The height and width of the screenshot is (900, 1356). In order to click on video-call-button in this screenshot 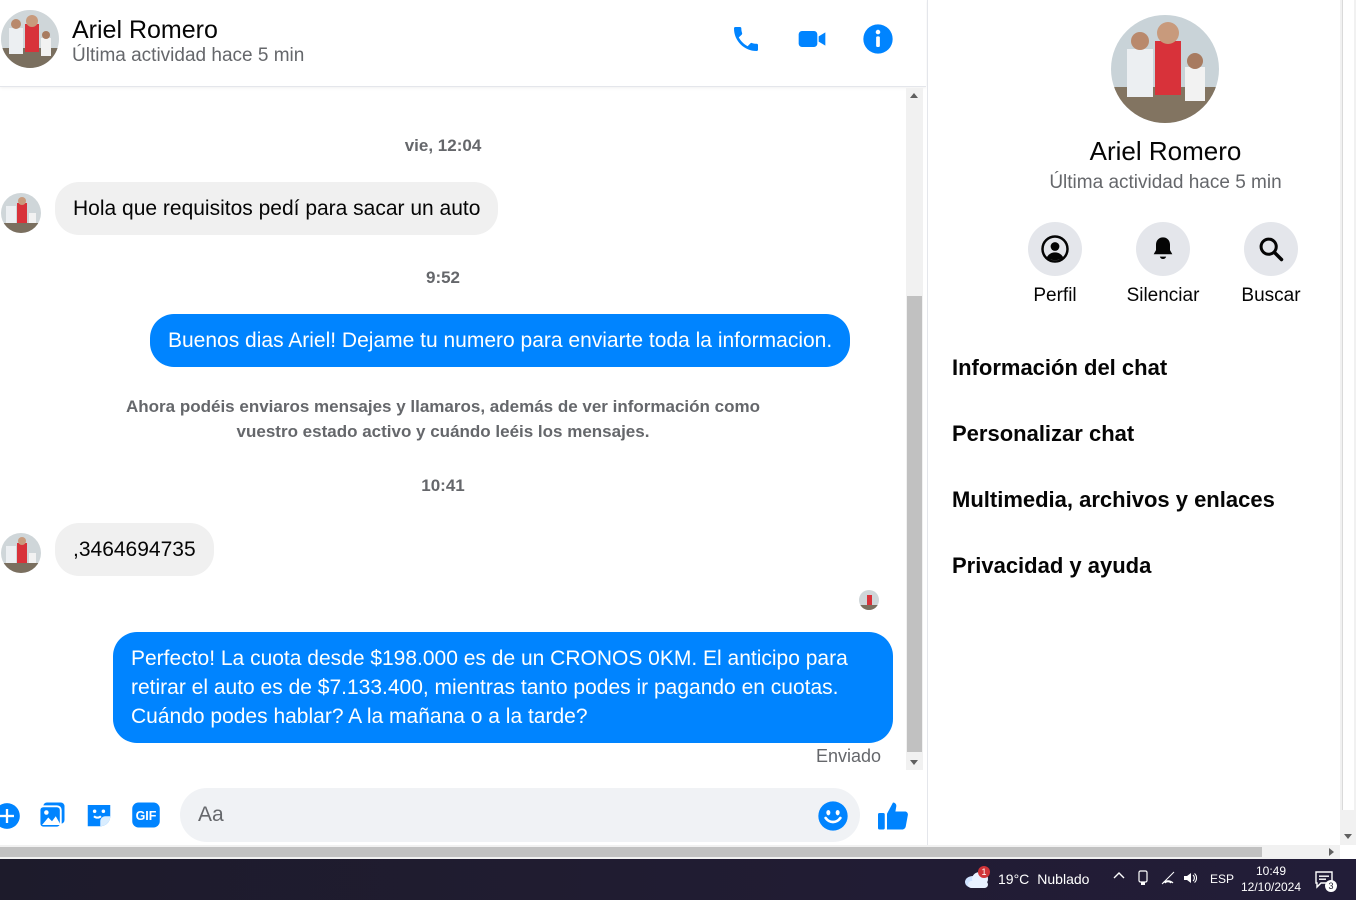, I will do `click(812, 39)`.